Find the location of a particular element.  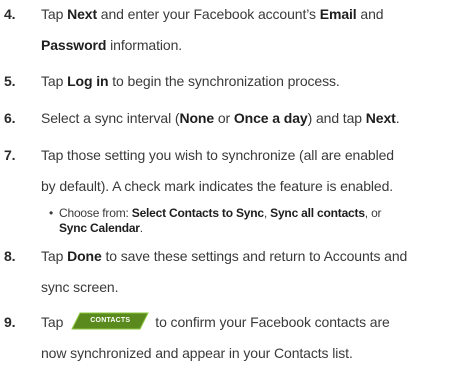

step-number: 8. is located at coordinates (10, 256).